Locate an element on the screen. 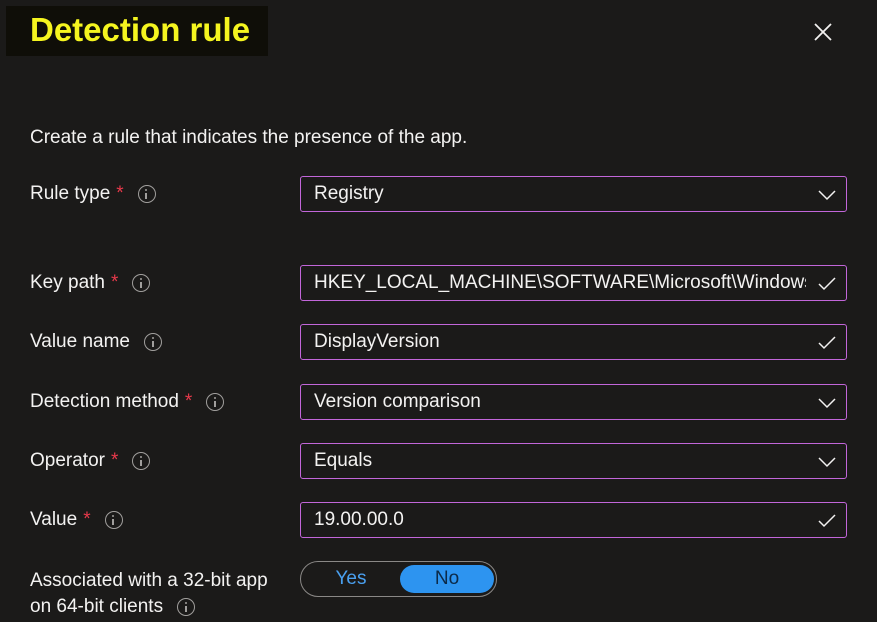 Image resolution: width=877 pixels, height=622 pixels. 32bit-toggle: Yes No is located at coordinates (398, 579).